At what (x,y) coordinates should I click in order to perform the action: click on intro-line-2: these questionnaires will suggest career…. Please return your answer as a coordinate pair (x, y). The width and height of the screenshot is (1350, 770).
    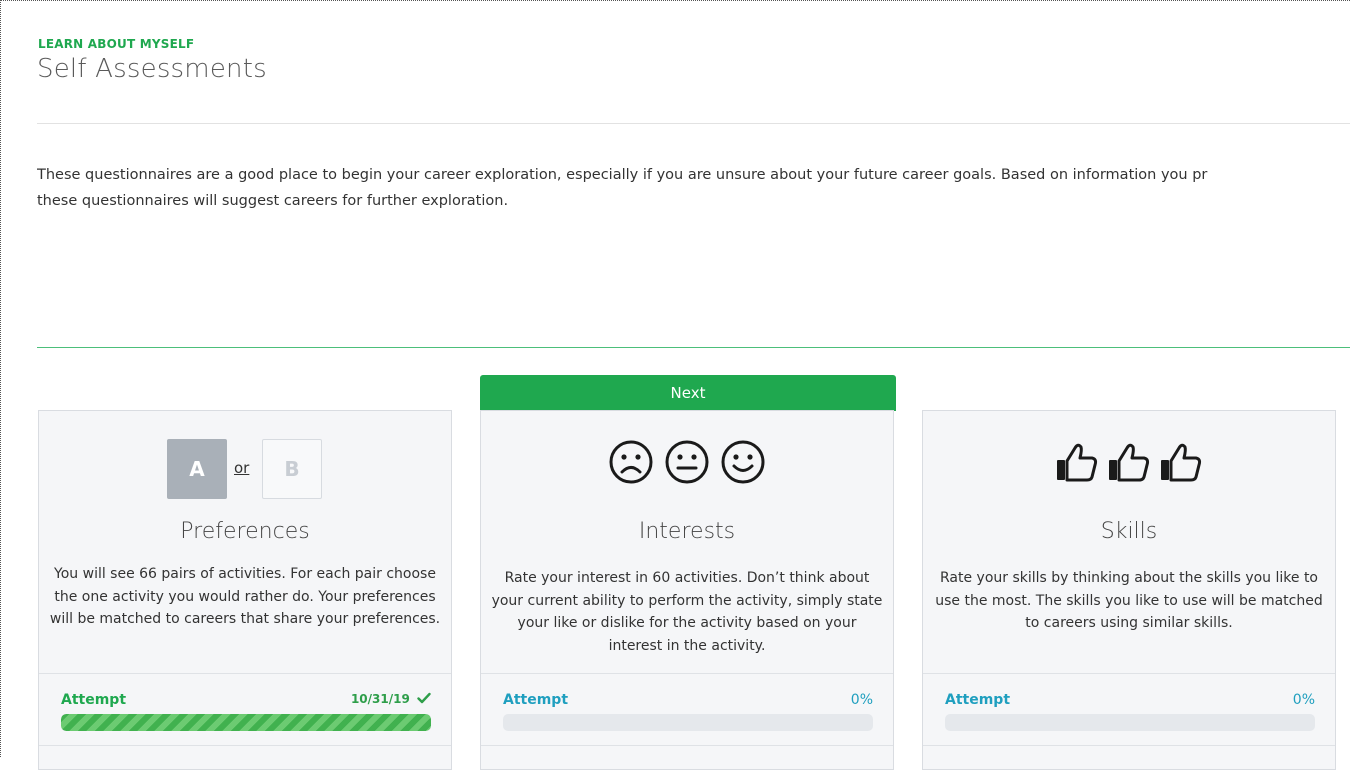
    Looking at the image, I should click on (273, 201).